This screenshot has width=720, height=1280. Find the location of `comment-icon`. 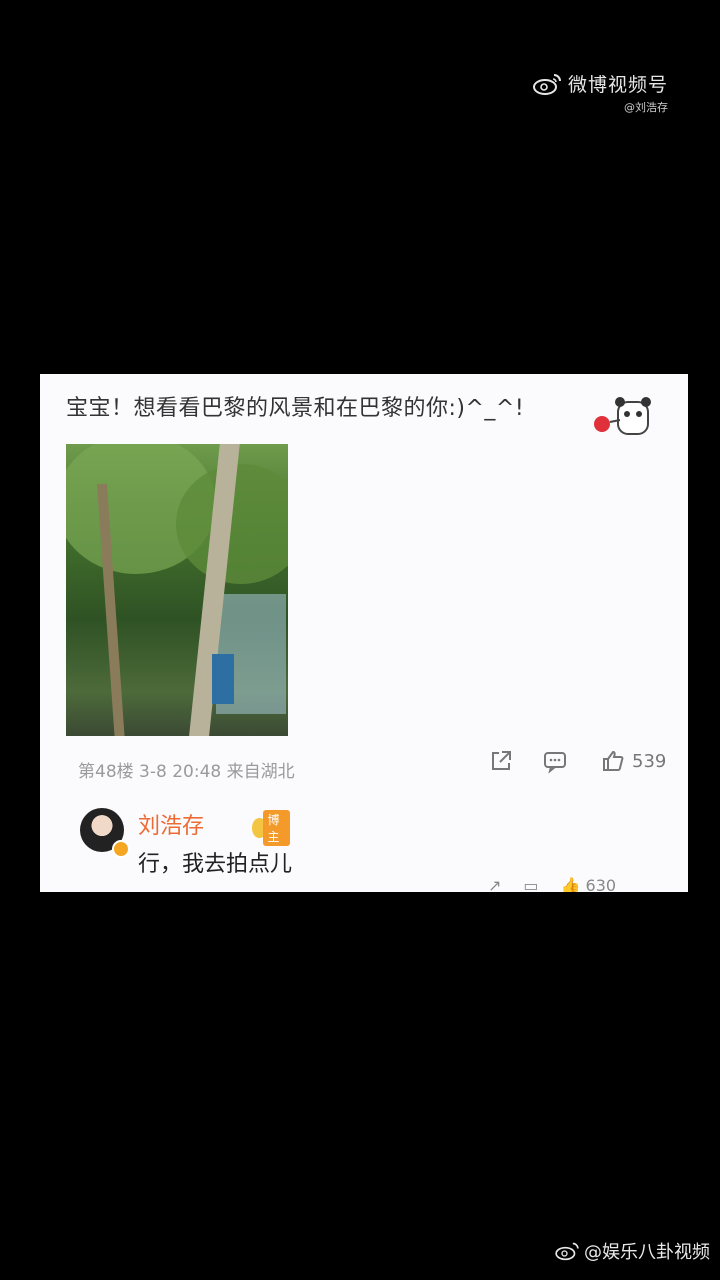

comment-icon is located at coordinates (555, 763).